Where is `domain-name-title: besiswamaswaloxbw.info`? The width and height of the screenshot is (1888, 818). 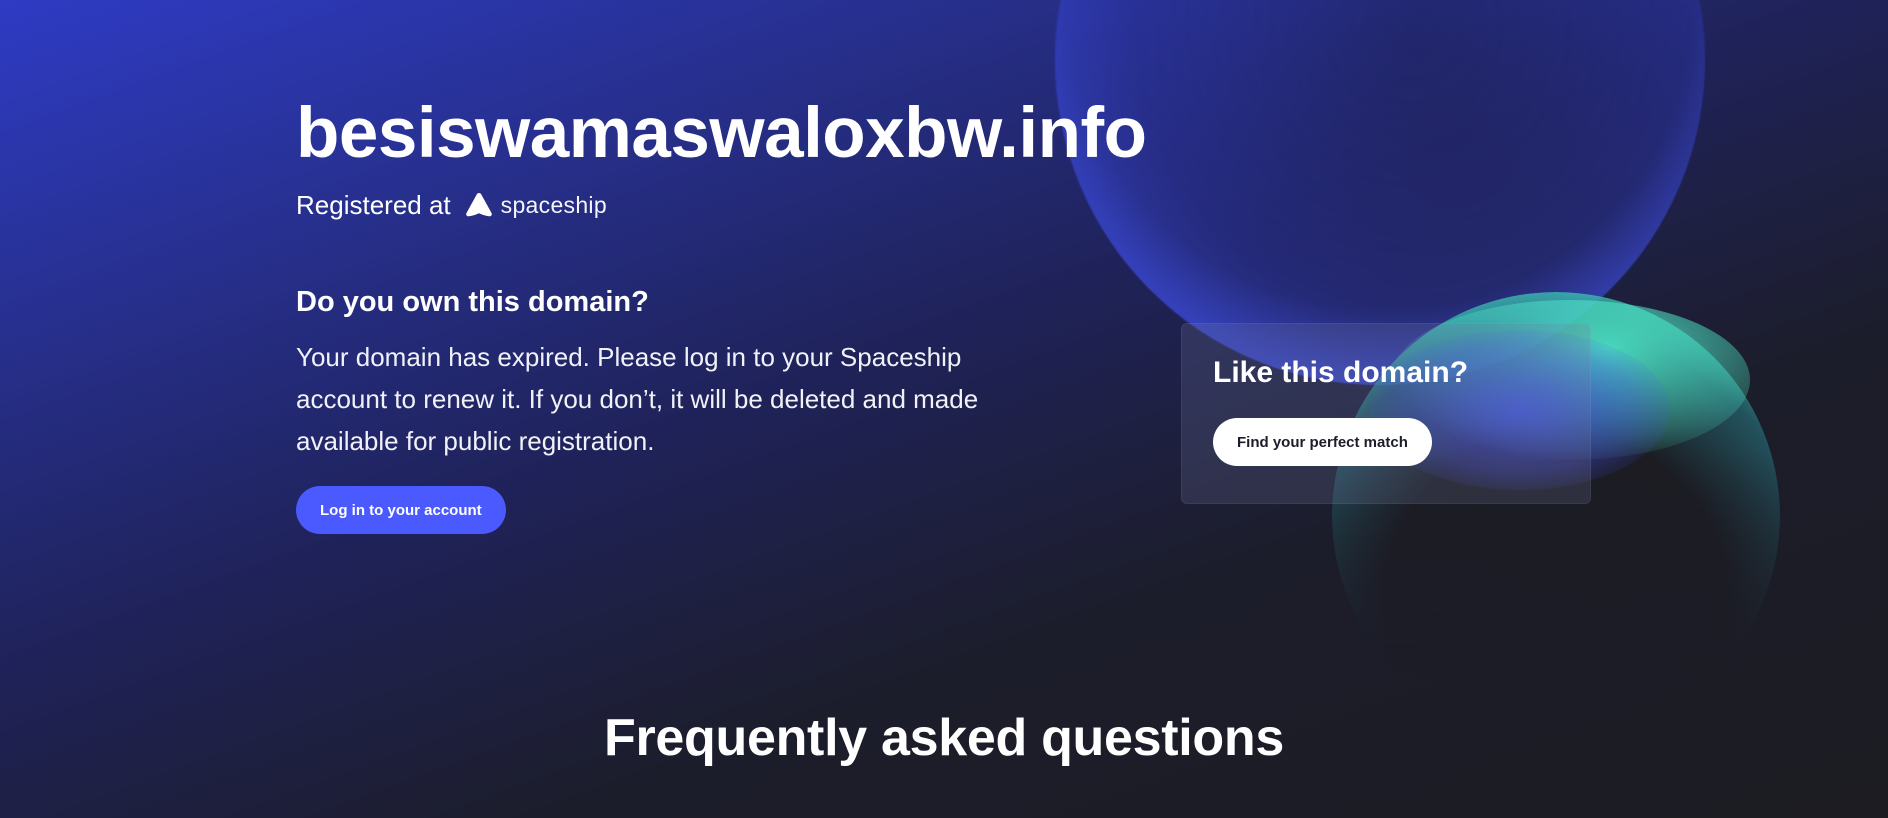
domain-name-title: besiswamaswaloxbw.info is located at coordinates (721, 133).